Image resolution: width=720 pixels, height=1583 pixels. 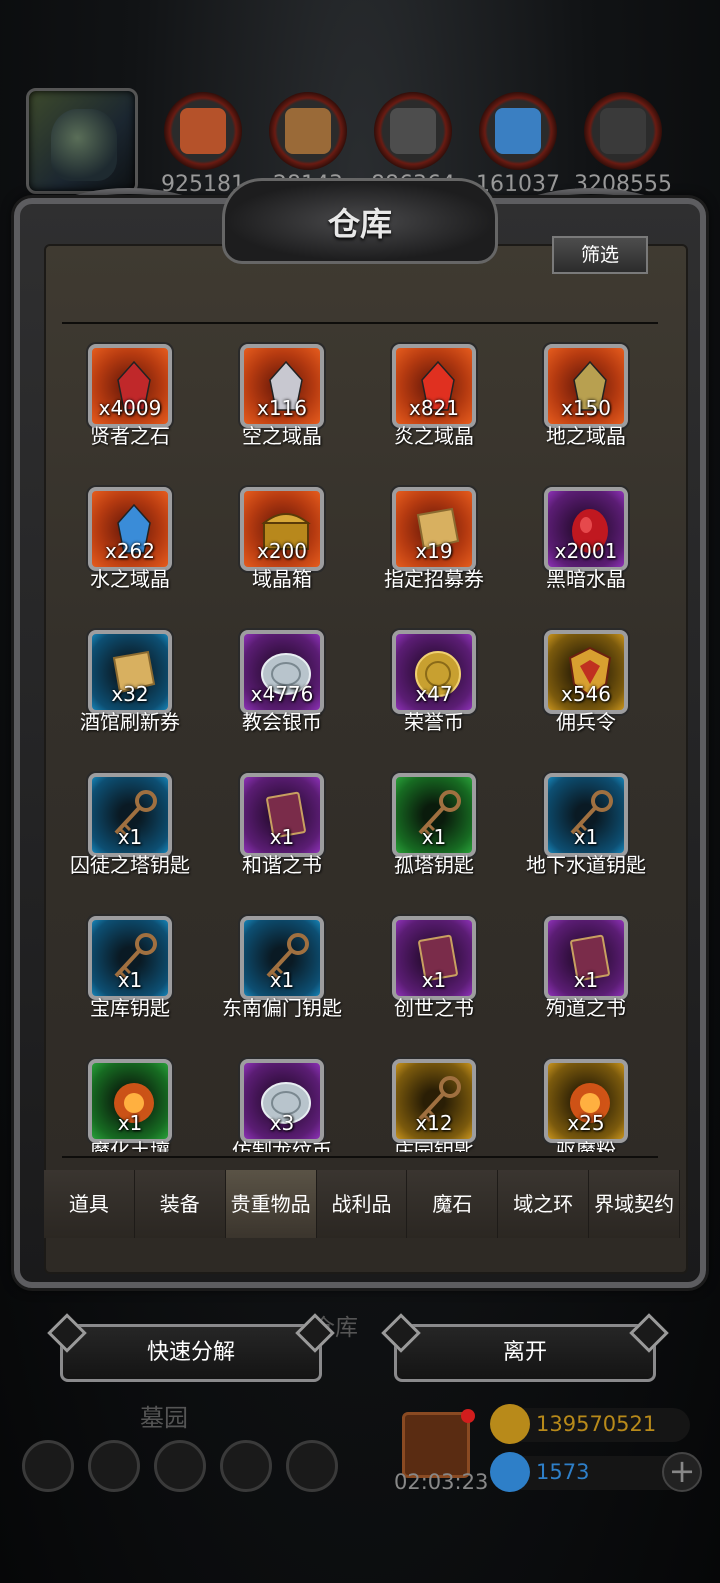 What do you see at coordinates (282, 1145) in the screenshot?
I see `item-name: 仿制龙纹币` at bounding box center [282, 1145].